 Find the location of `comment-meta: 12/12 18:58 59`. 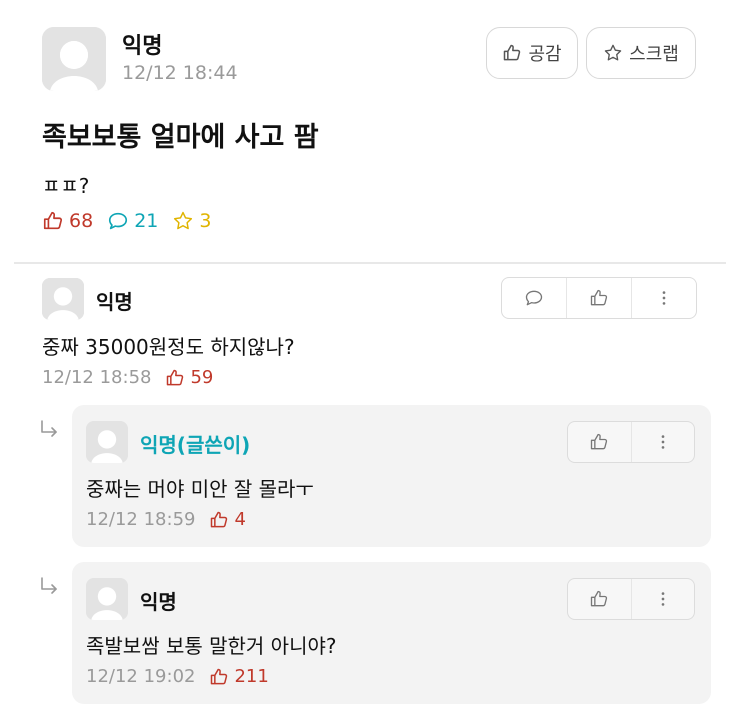

comment-meta: 12/12 18:58 59 is located at coordinates (127, 377).